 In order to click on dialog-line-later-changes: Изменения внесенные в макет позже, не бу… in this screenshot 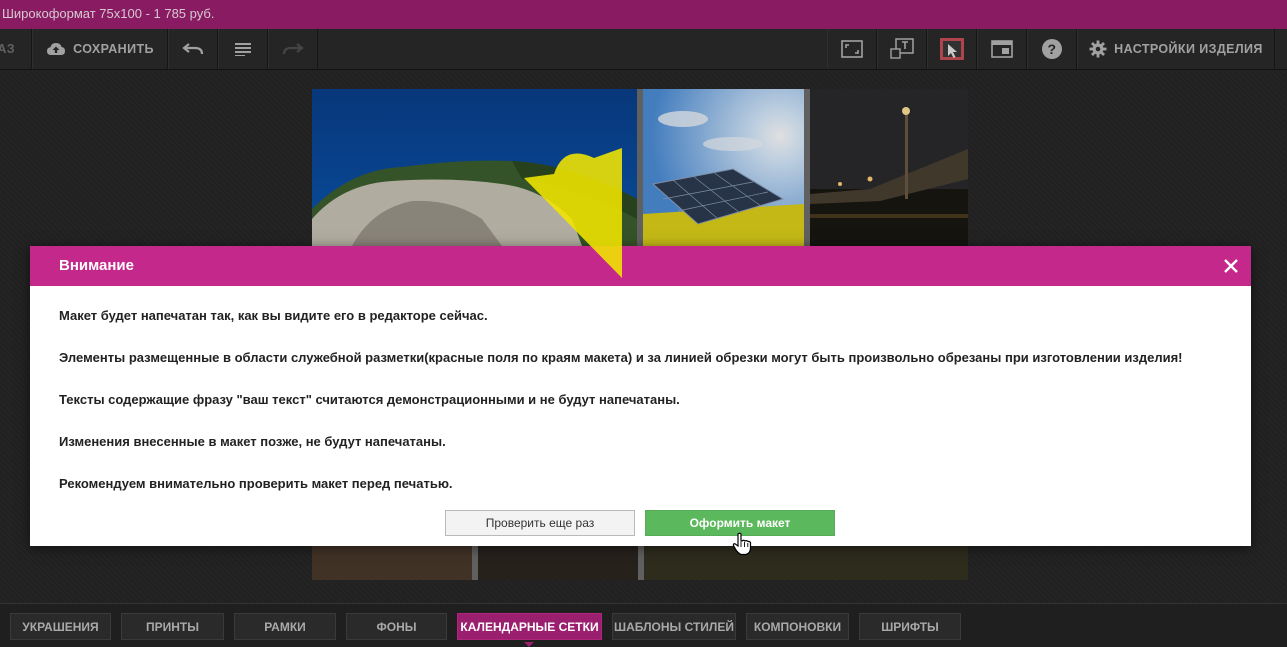, I will do `click(252, 441)`.